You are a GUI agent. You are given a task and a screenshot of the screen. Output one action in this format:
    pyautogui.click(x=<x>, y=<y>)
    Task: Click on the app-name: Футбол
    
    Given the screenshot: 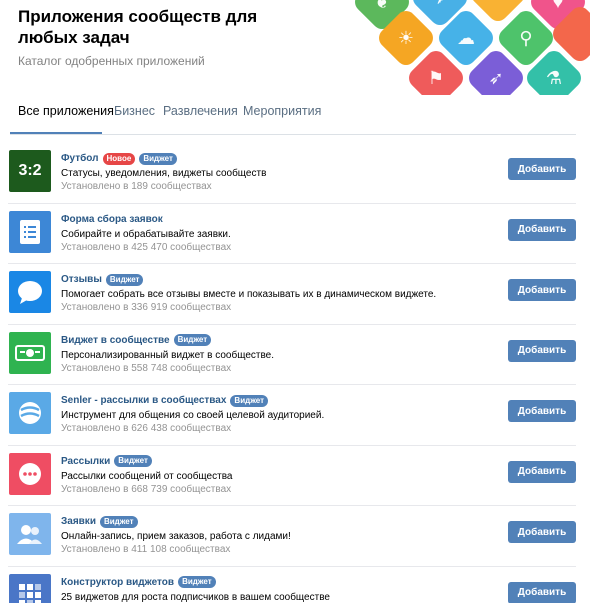 What is the action you would take?
    pyautogui.click(x=80, y=158)
    